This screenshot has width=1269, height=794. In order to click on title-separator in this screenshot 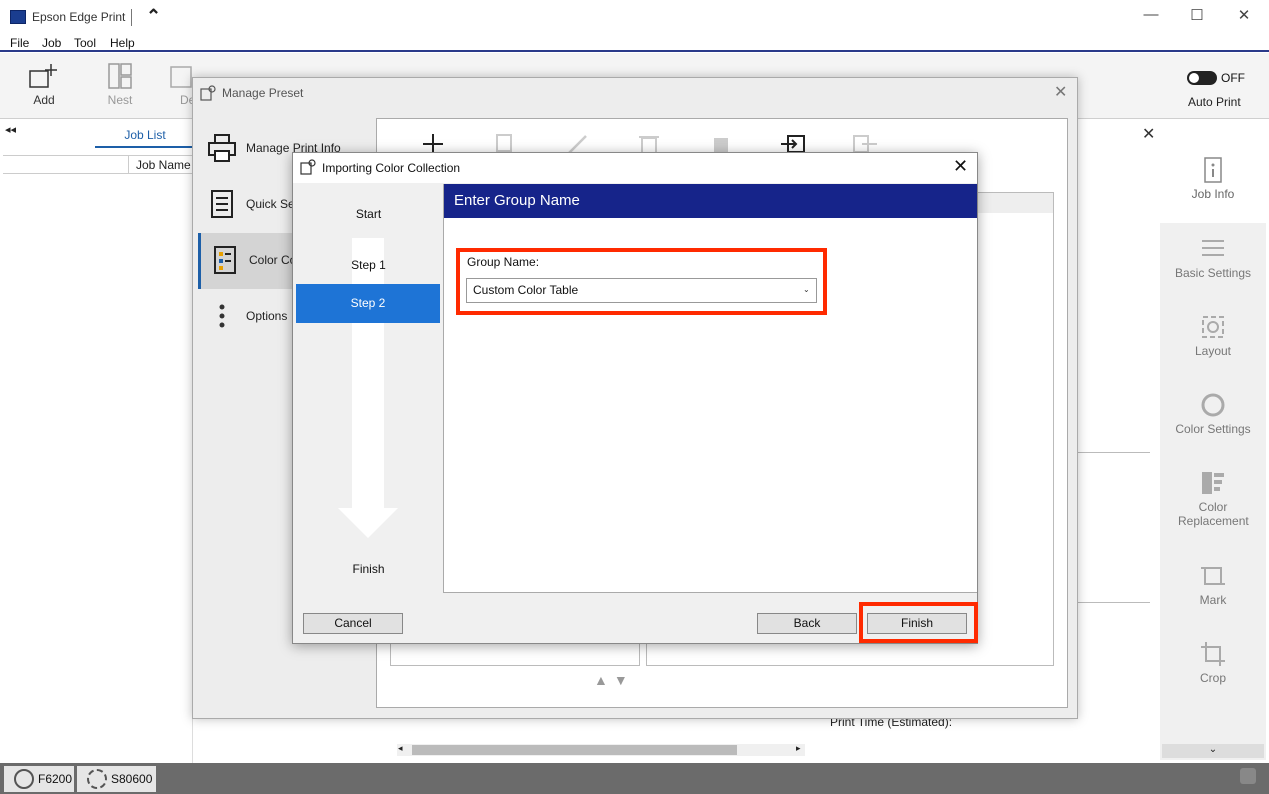, I will do `click(131, 17)`.